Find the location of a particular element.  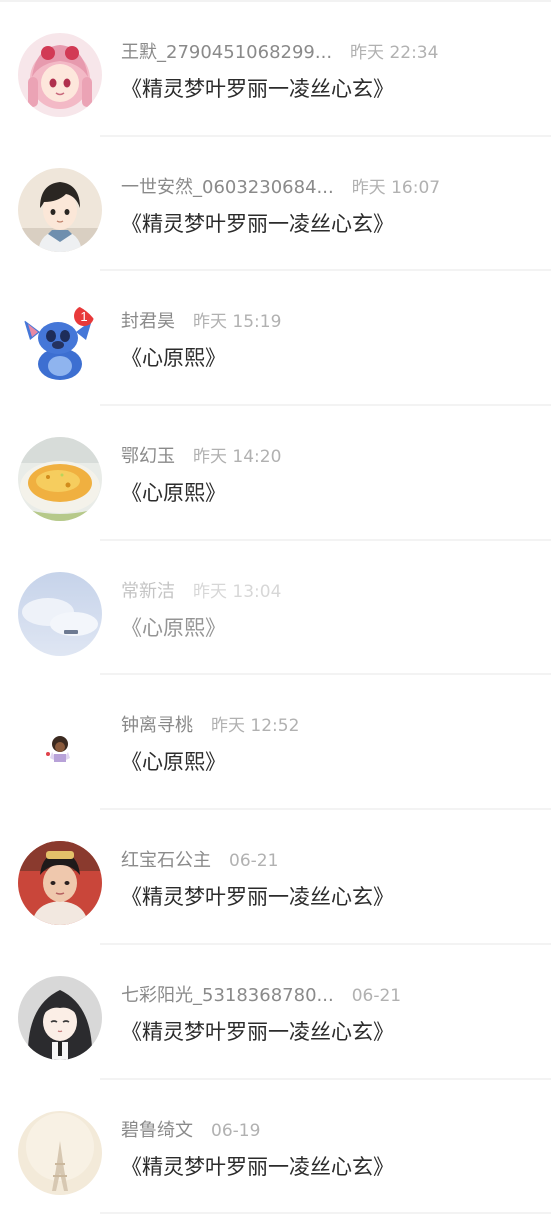

list-item: 七彩阳光_5318368780... 06-21 《精灵梦叶罗丽一凌丝心玄》 is located at coordinates (275, 1012).